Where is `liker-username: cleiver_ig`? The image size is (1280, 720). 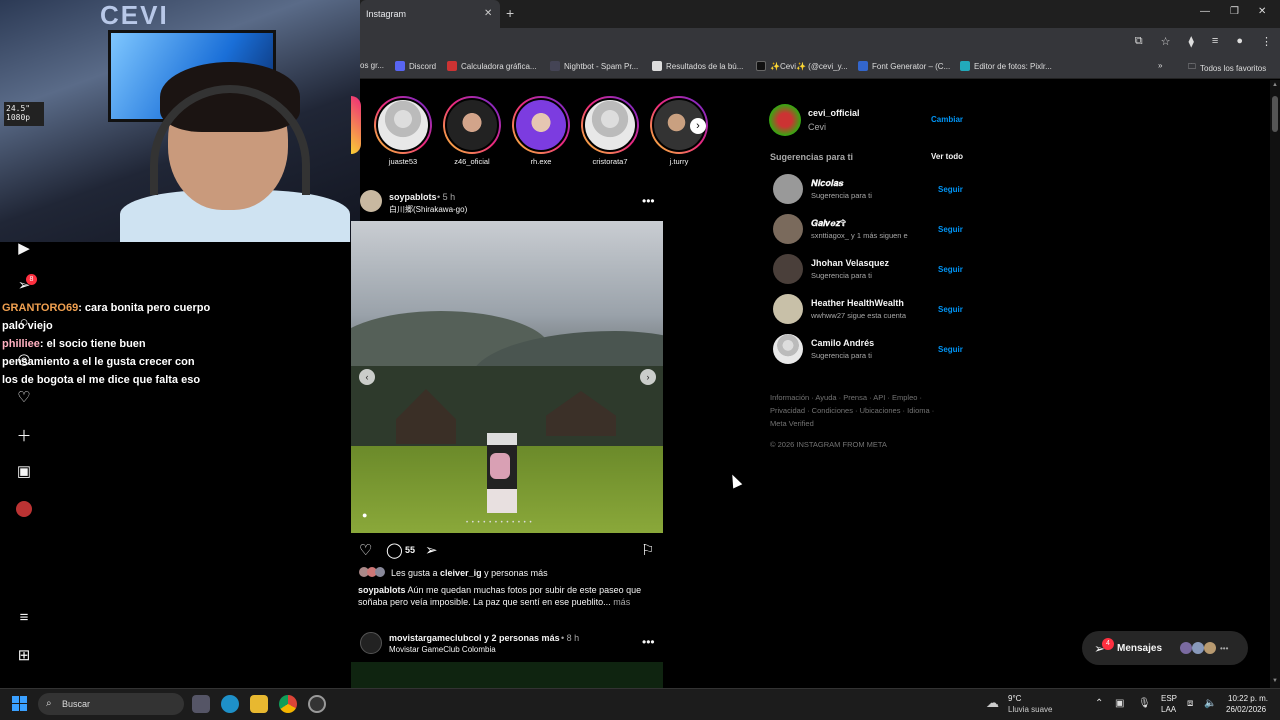 liker-username: cleiver_ig is located at coordinates (461, 573).